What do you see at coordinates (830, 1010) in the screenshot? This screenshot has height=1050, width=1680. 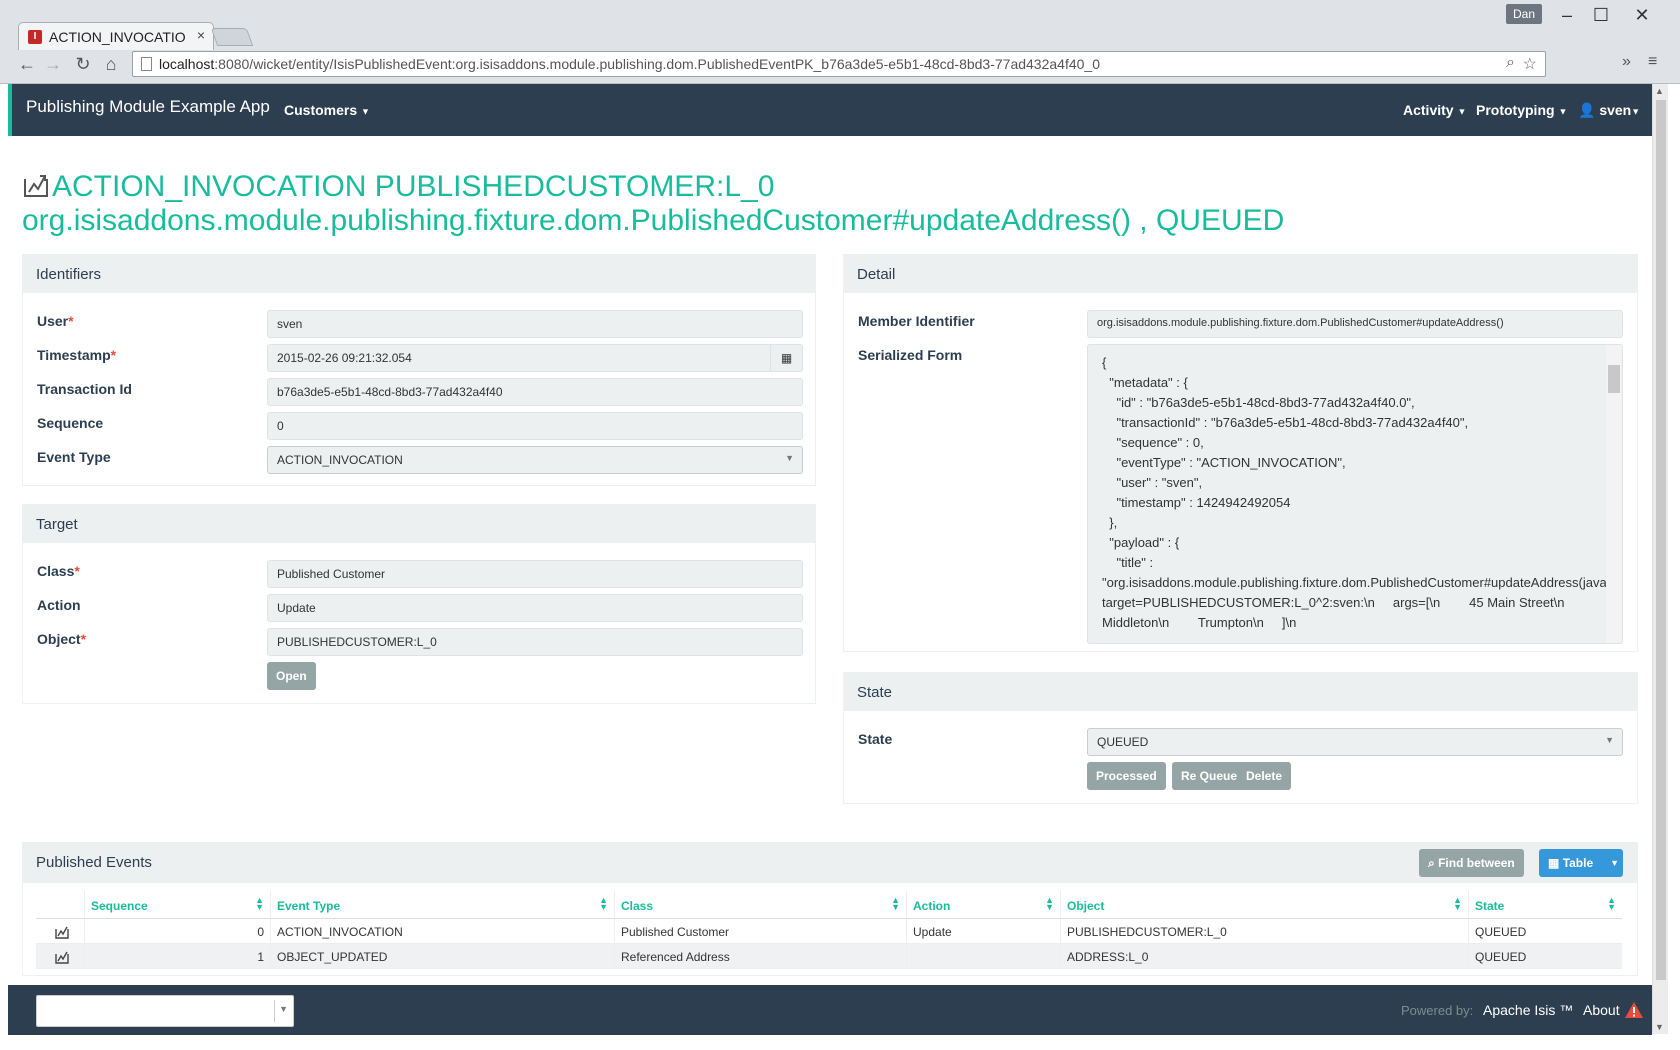 I see `app-footer: ▼ Powered by: Apache Isis ™ About` at bounding box center [830, 1010].